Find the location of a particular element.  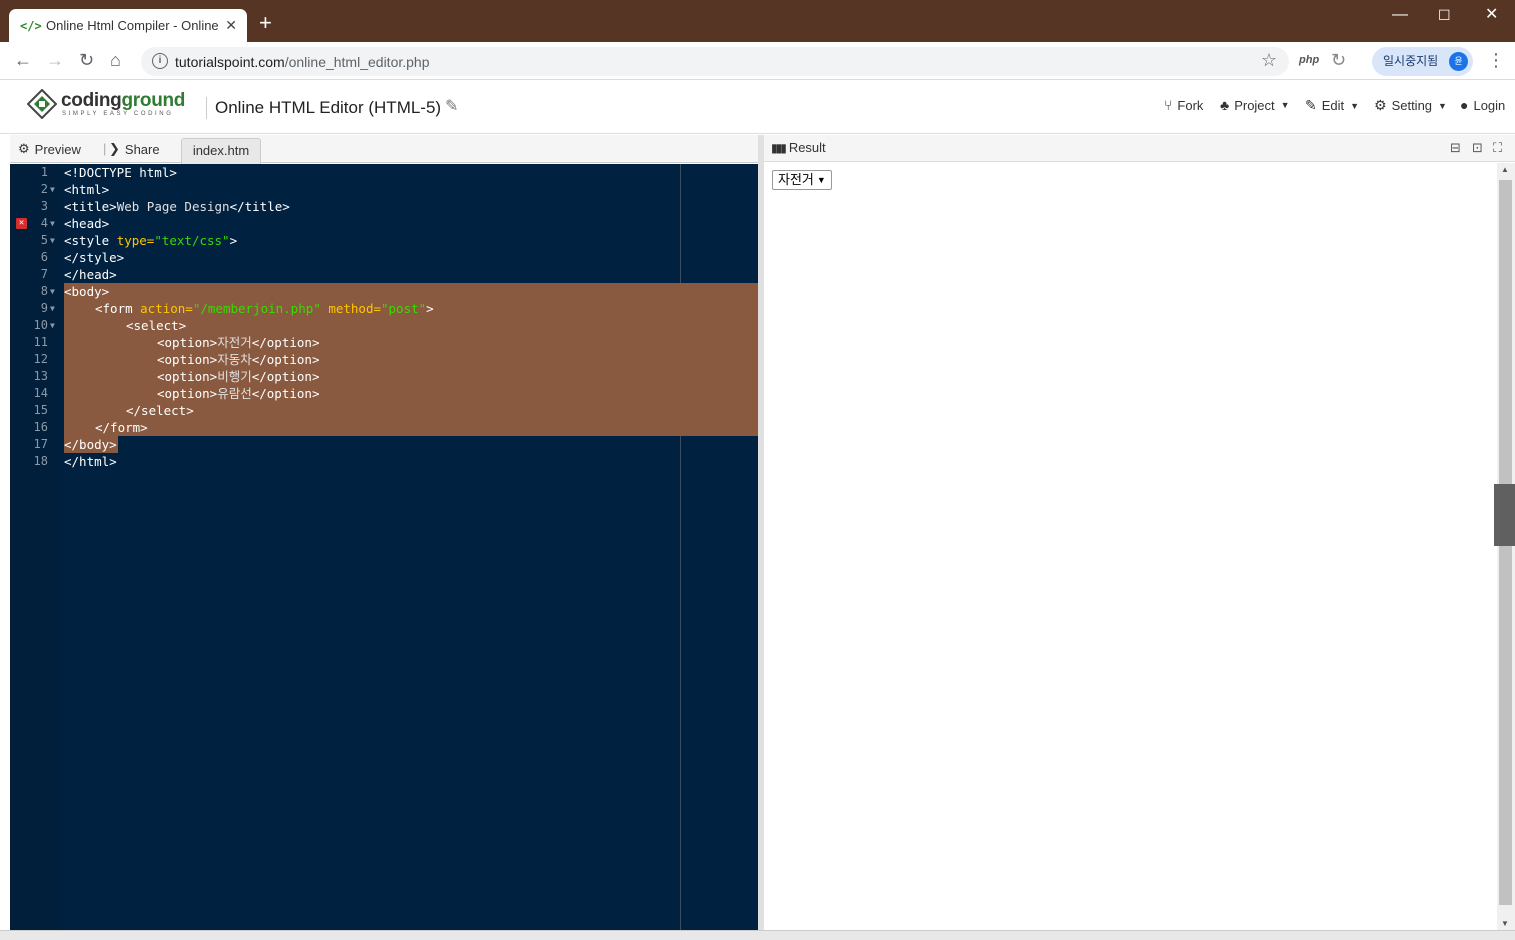

project-menu: ♣ Project ▼ is located at coordinates (1255, 105).